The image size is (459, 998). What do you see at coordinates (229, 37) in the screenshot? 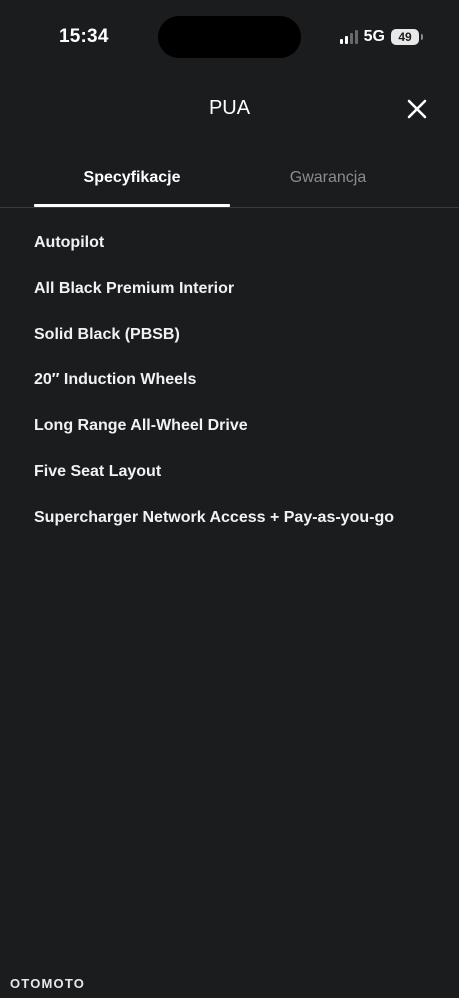
I see `dynamic-island` at bounding box center [229, 37].